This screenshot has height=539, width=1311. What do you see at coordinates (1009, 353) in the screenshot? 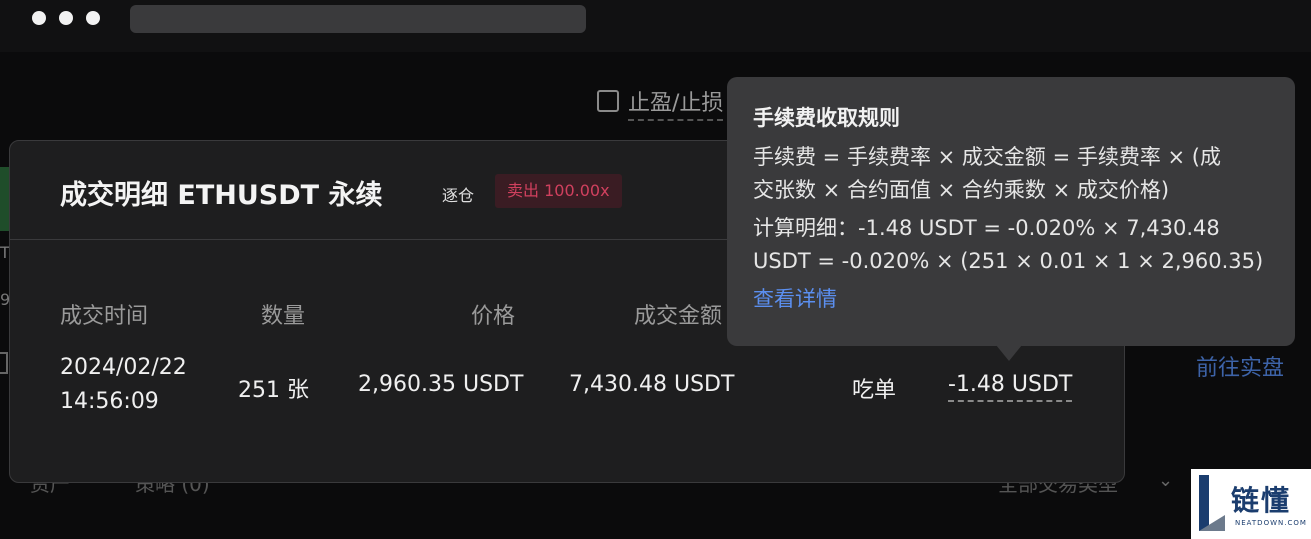
I see `tooltip-arrow` at bounding box center [1009, 353].